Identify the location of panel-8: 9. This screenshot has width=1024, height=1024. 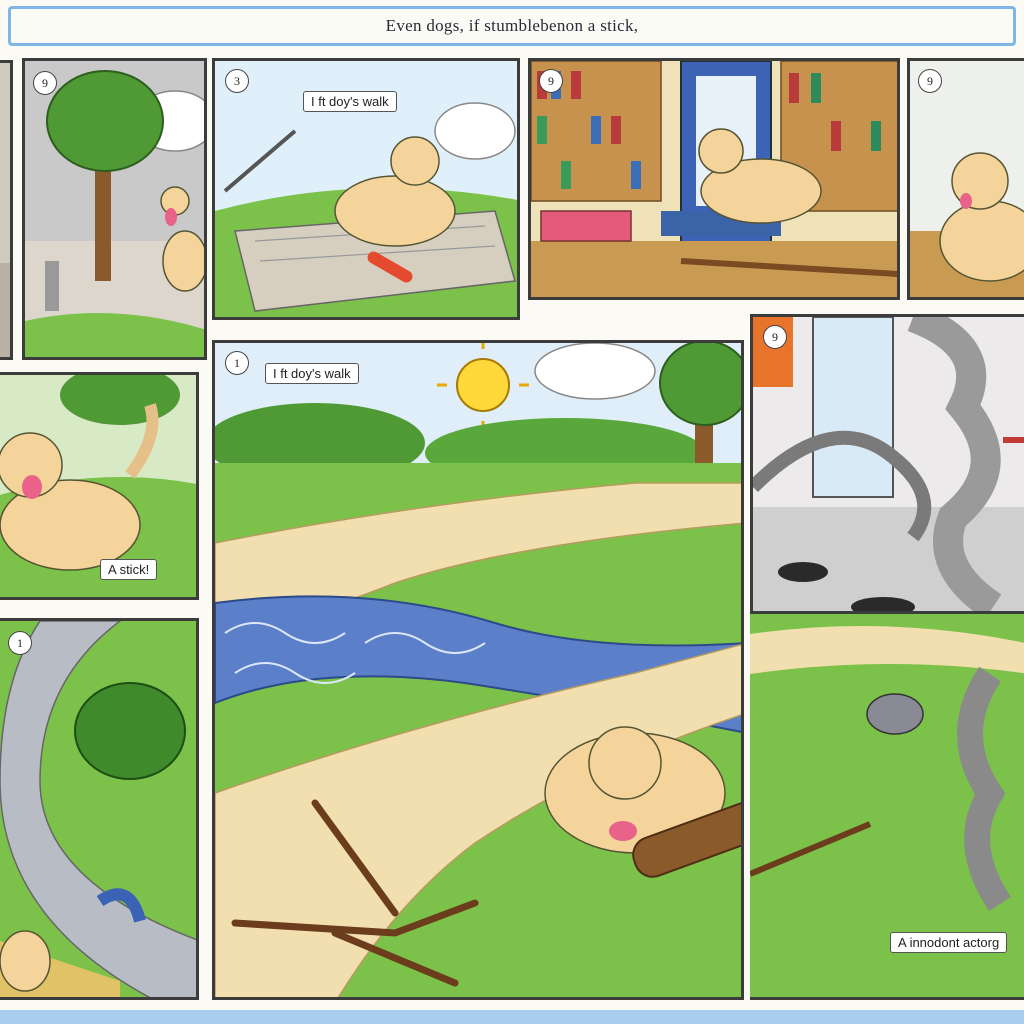
(887, 464).